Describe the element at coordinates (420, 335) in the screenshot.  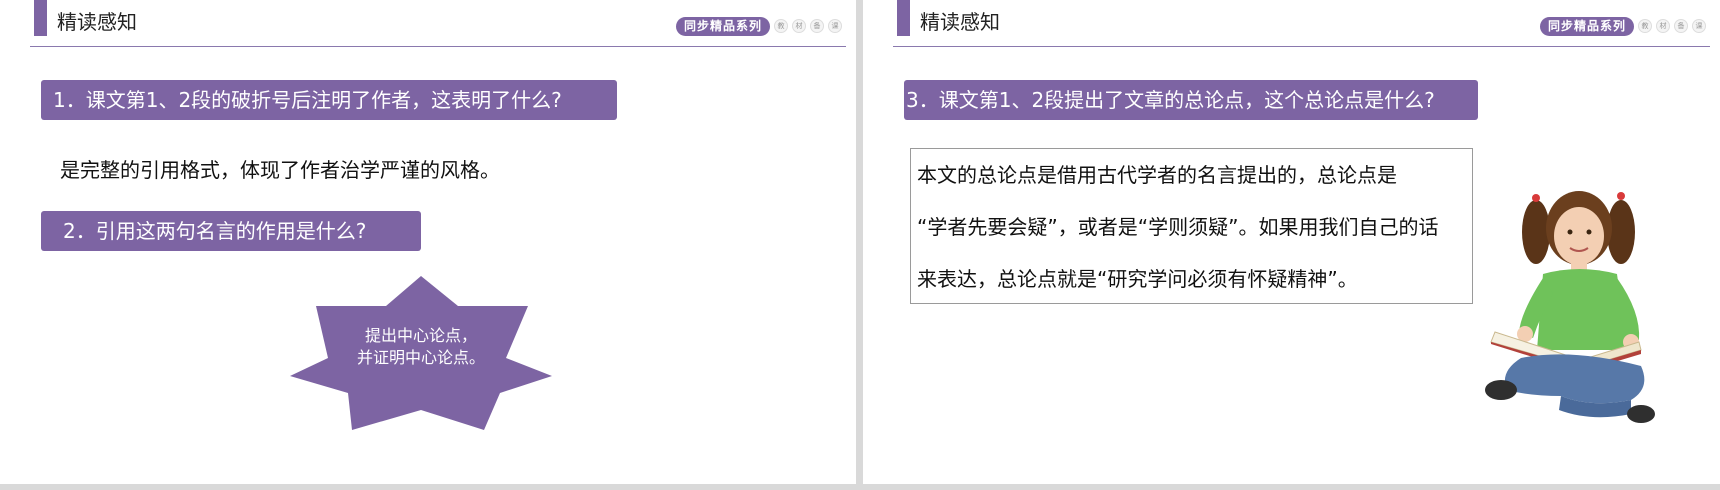
I see `star-line-1: 提出中心论点，` at that location.